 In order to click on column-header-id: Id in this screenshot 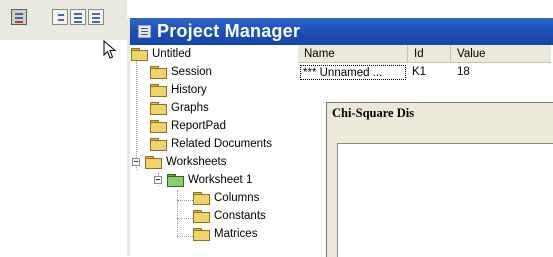, I will do `click(429, 54)`.